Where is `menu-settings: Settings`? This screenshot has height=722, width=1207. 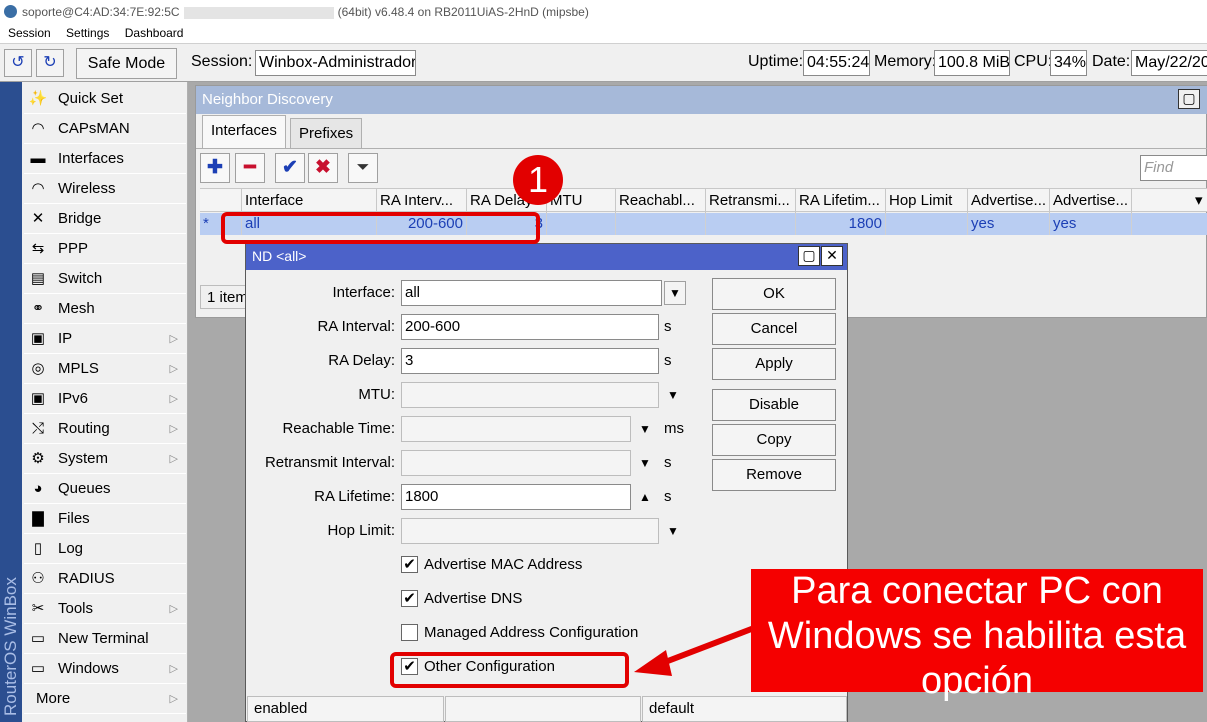
menu-settings: Settings is located at coordinates (87, 33).